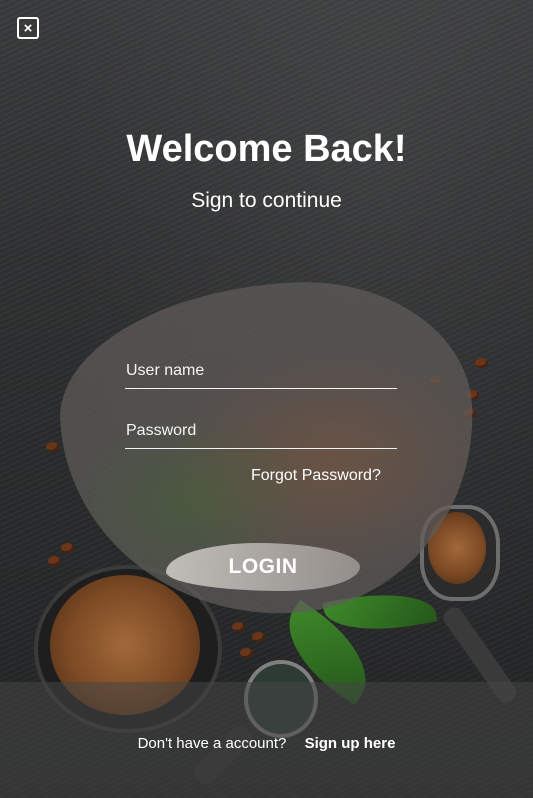 The height and width of the screenshot is (798, 533). What do you see at coordinates (266, 200) in the screenshot?
I see `page-subtitle: Sign to continue` at bounding box center [266, 200].